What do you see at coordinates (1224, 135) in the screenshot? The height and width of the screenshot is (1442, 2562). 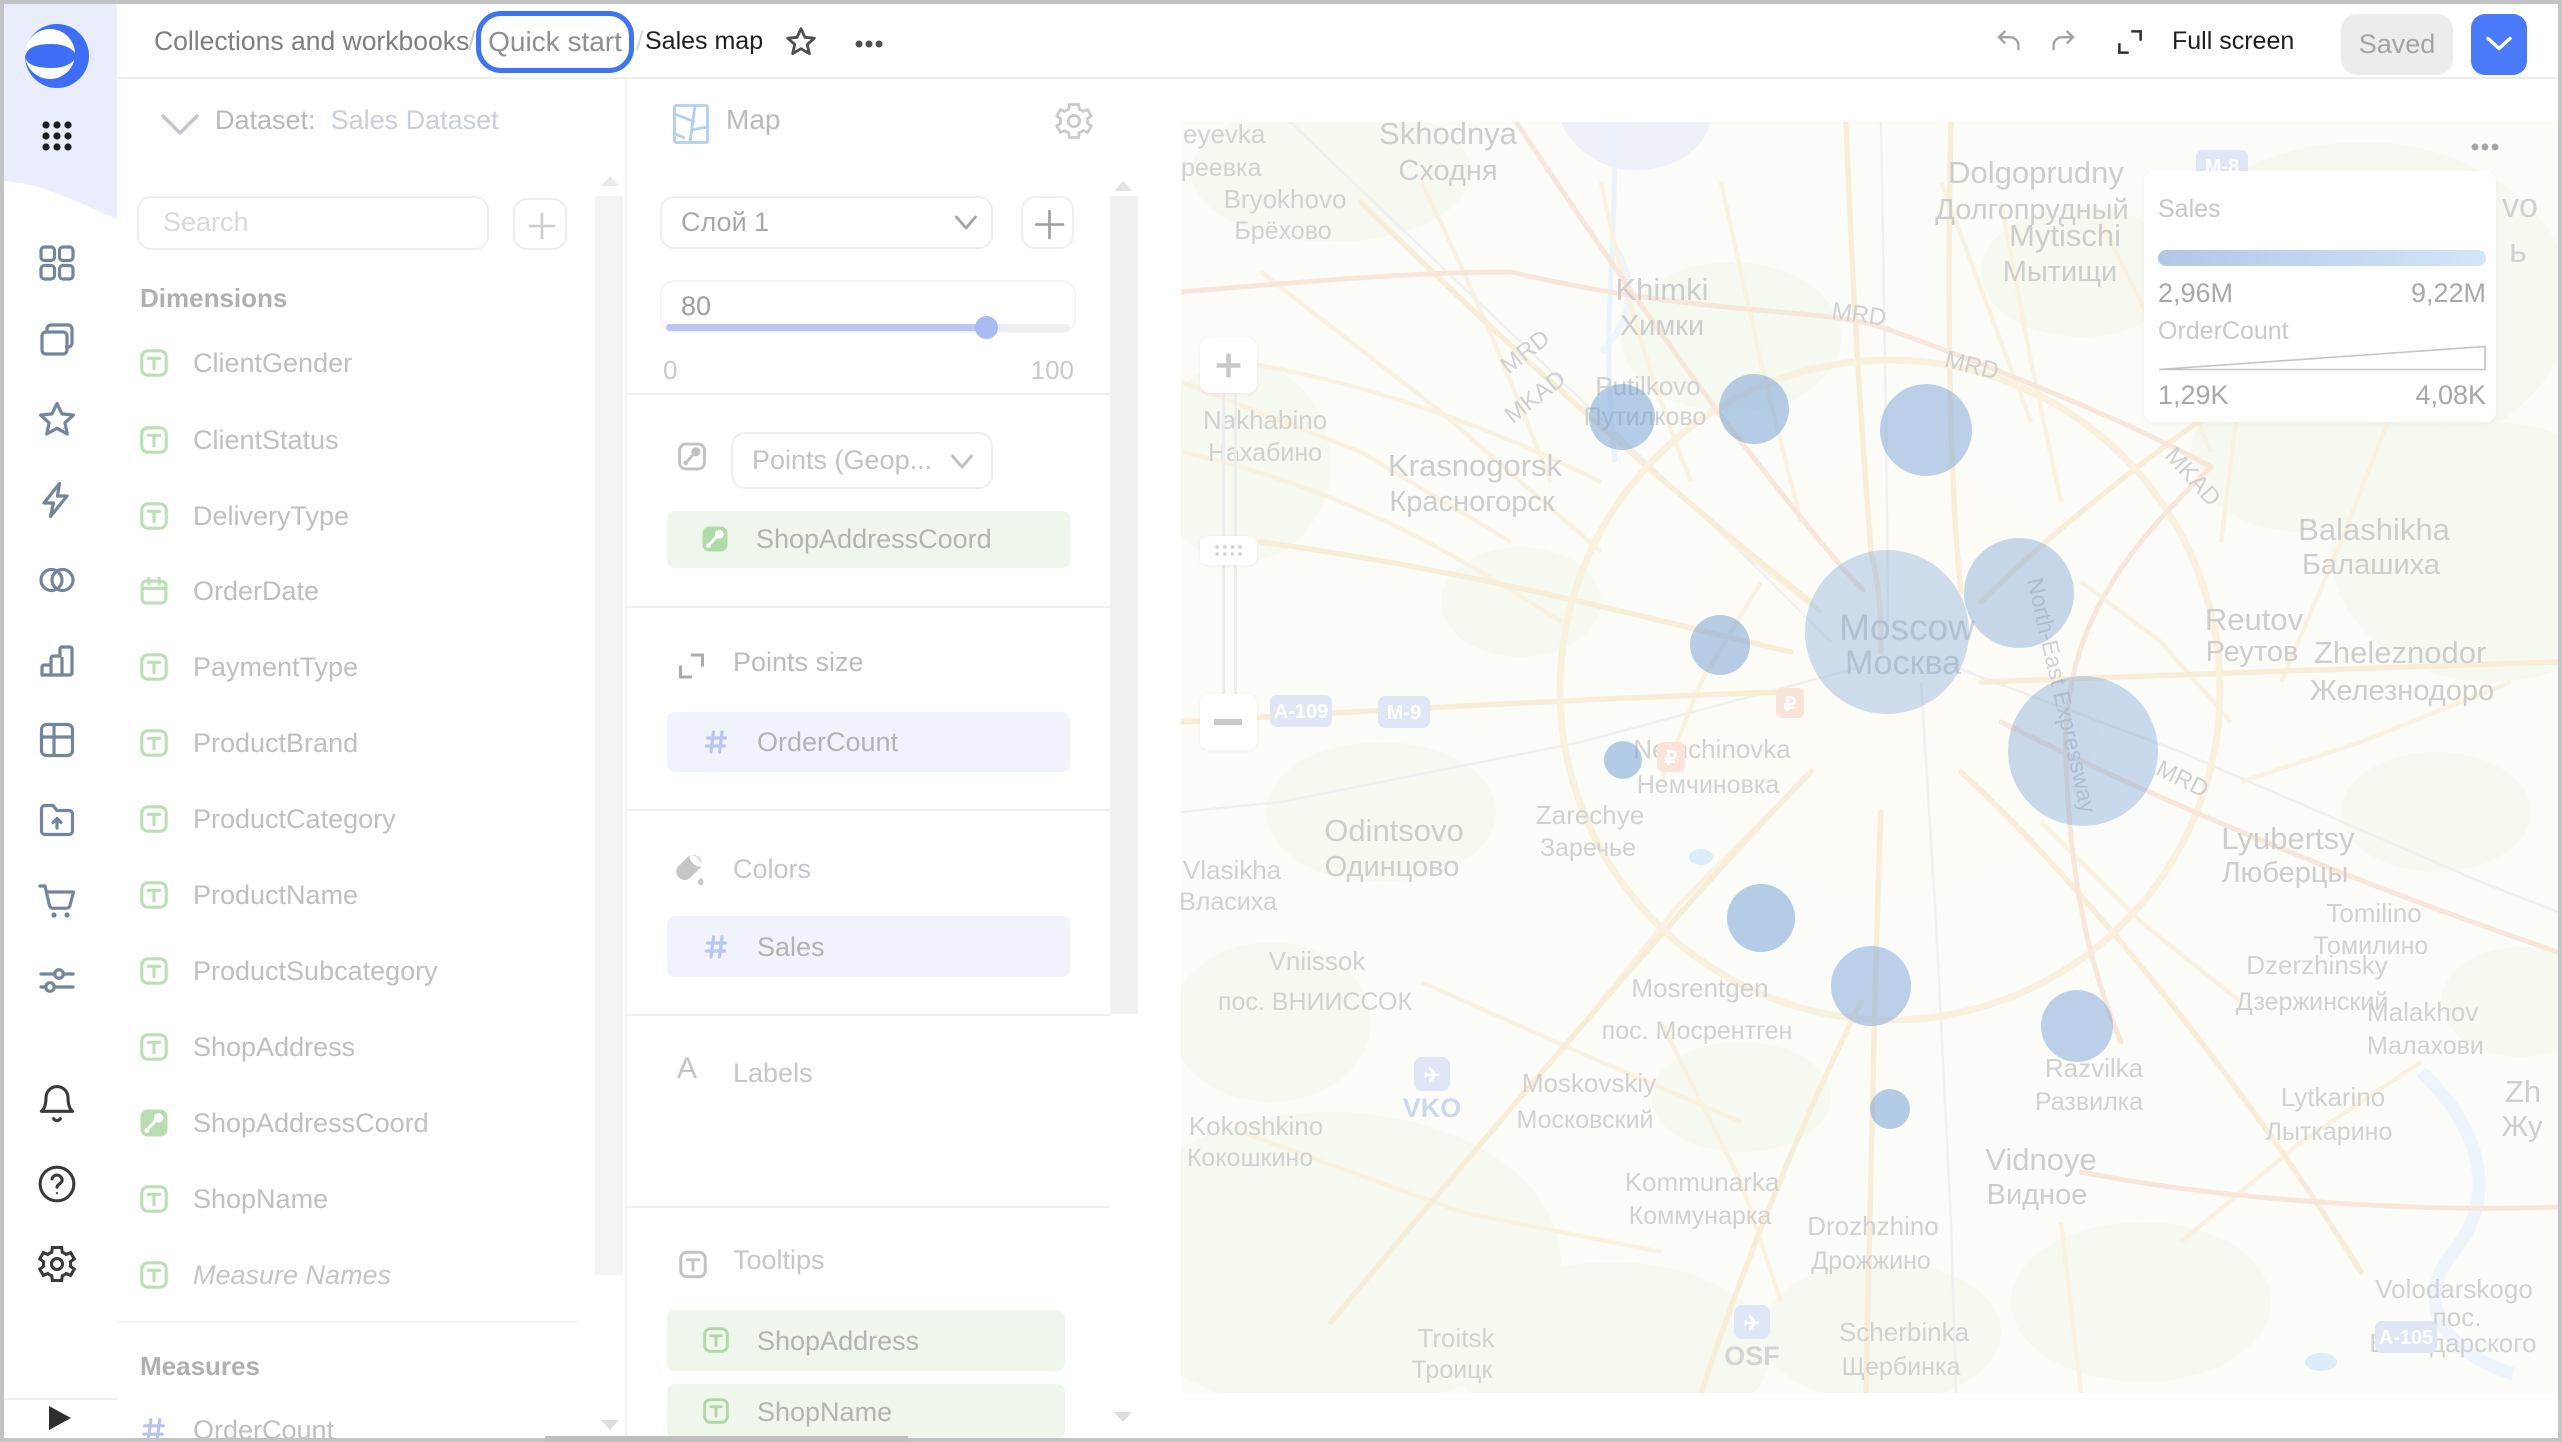 I see `svg-text: eyevka` at bounding box center [1224, 135].